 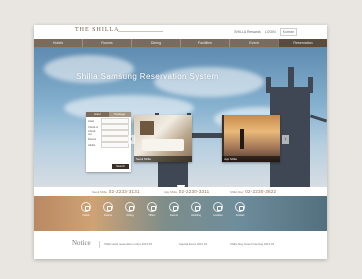 I want to click on quick-link-label: Location, so click(x=218, y=215).